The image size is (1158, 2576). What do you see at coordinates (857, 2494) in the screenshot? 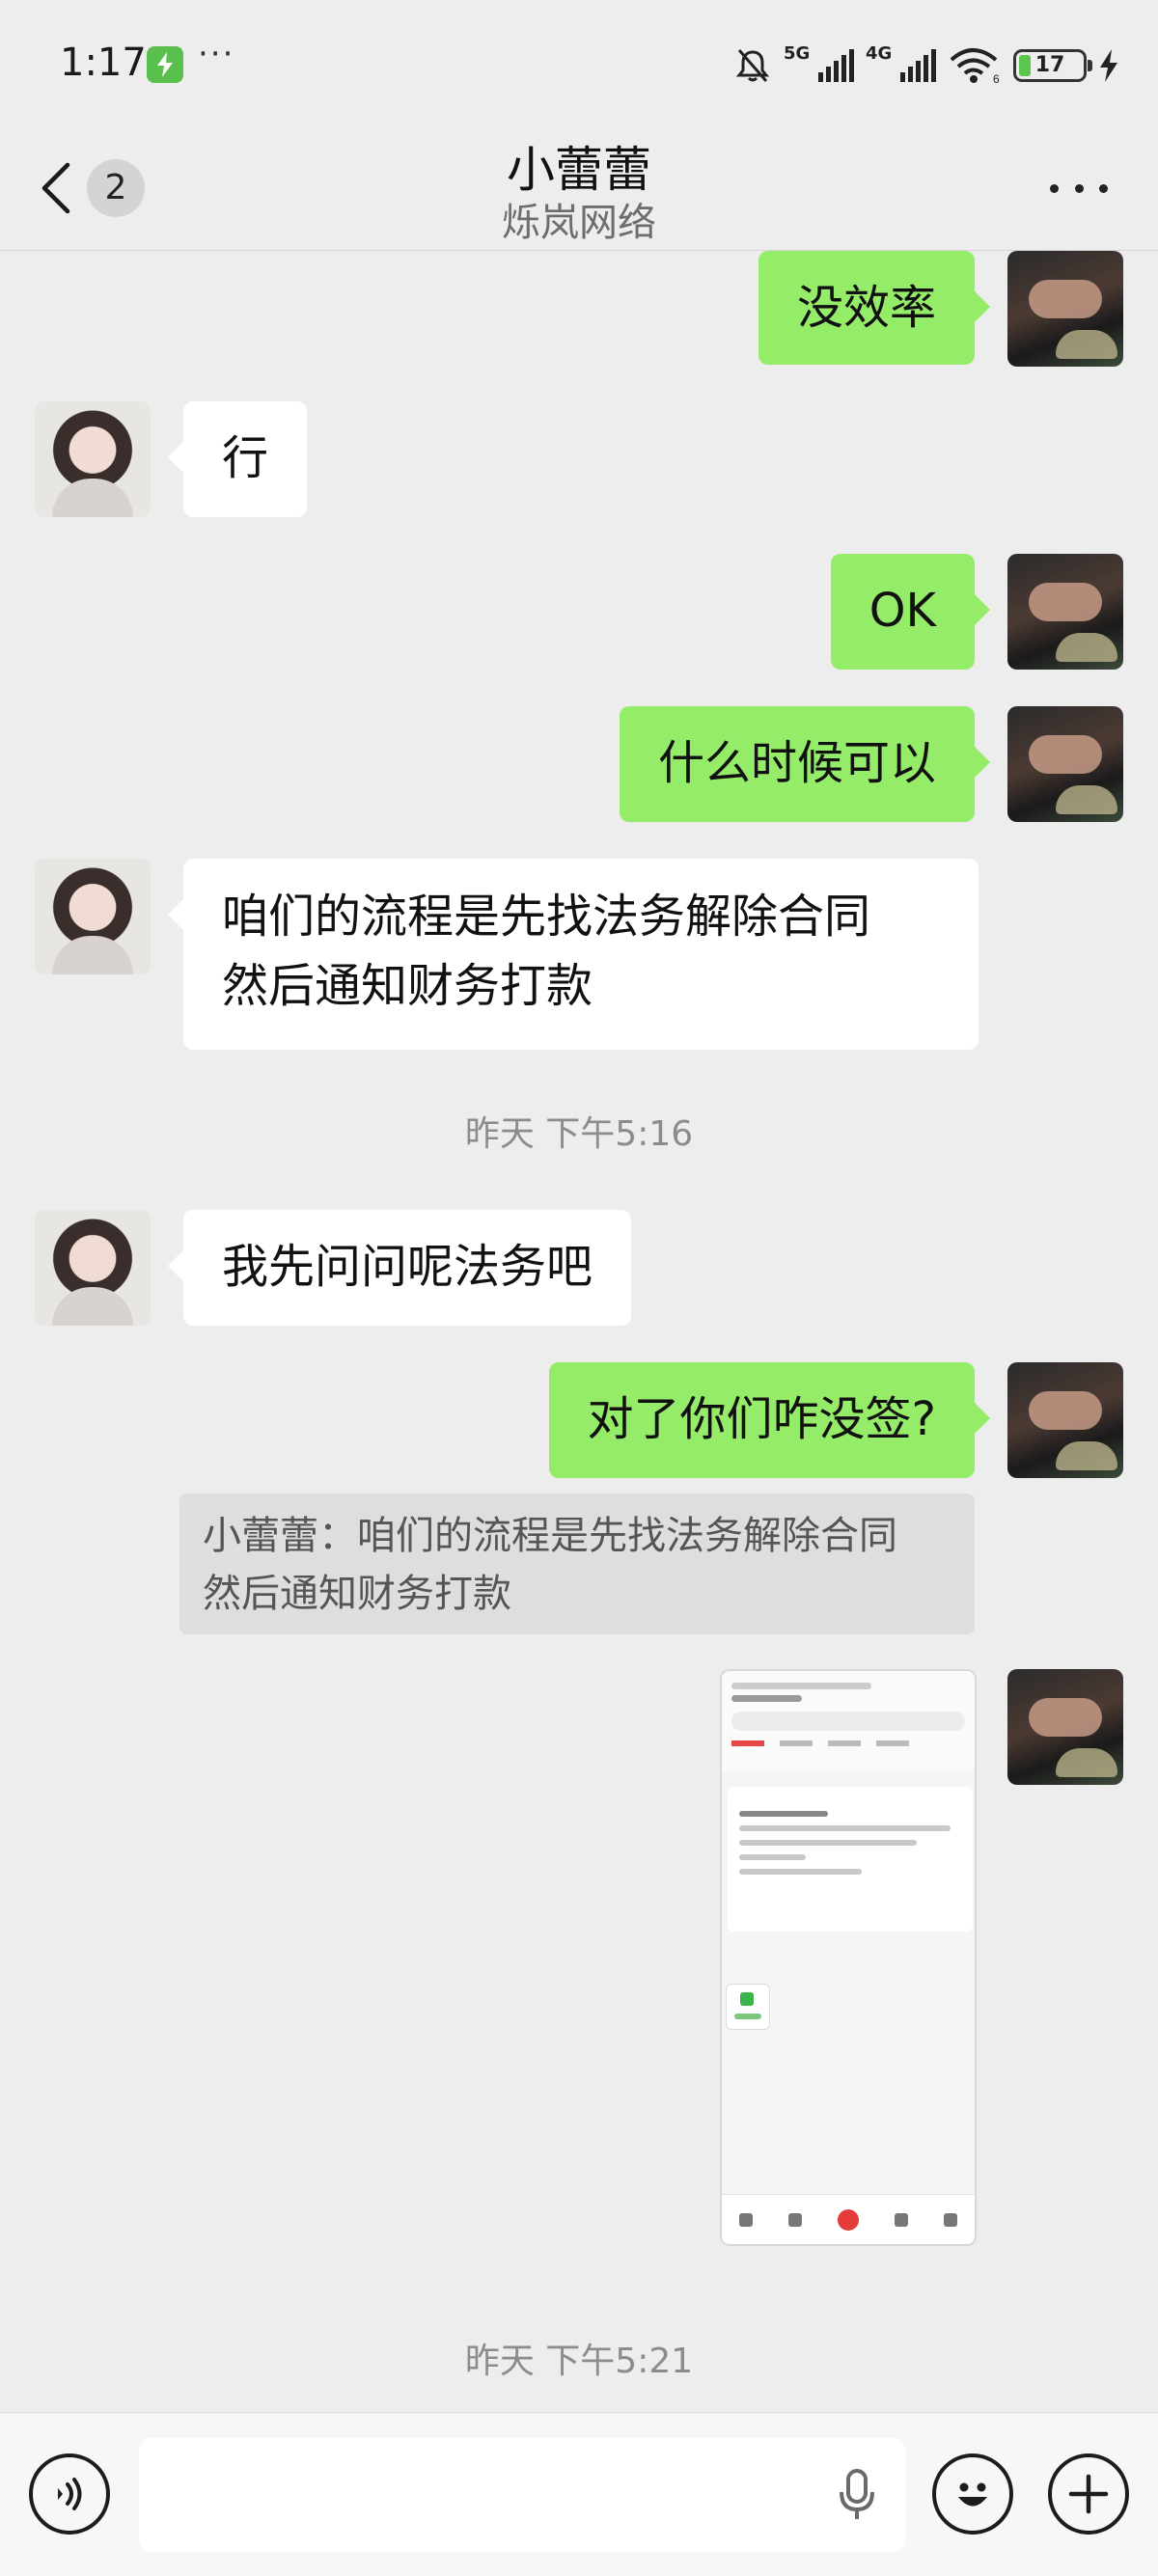
I see `microphone-icon` at bounding box center [857, 2494].